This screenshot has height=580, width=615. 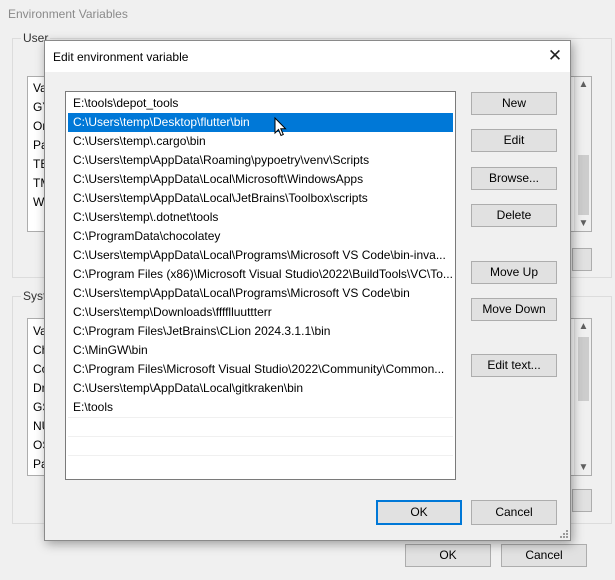 I want to click on system-list-scrollbar: ▲ ▼, so click(x=582, y=397).